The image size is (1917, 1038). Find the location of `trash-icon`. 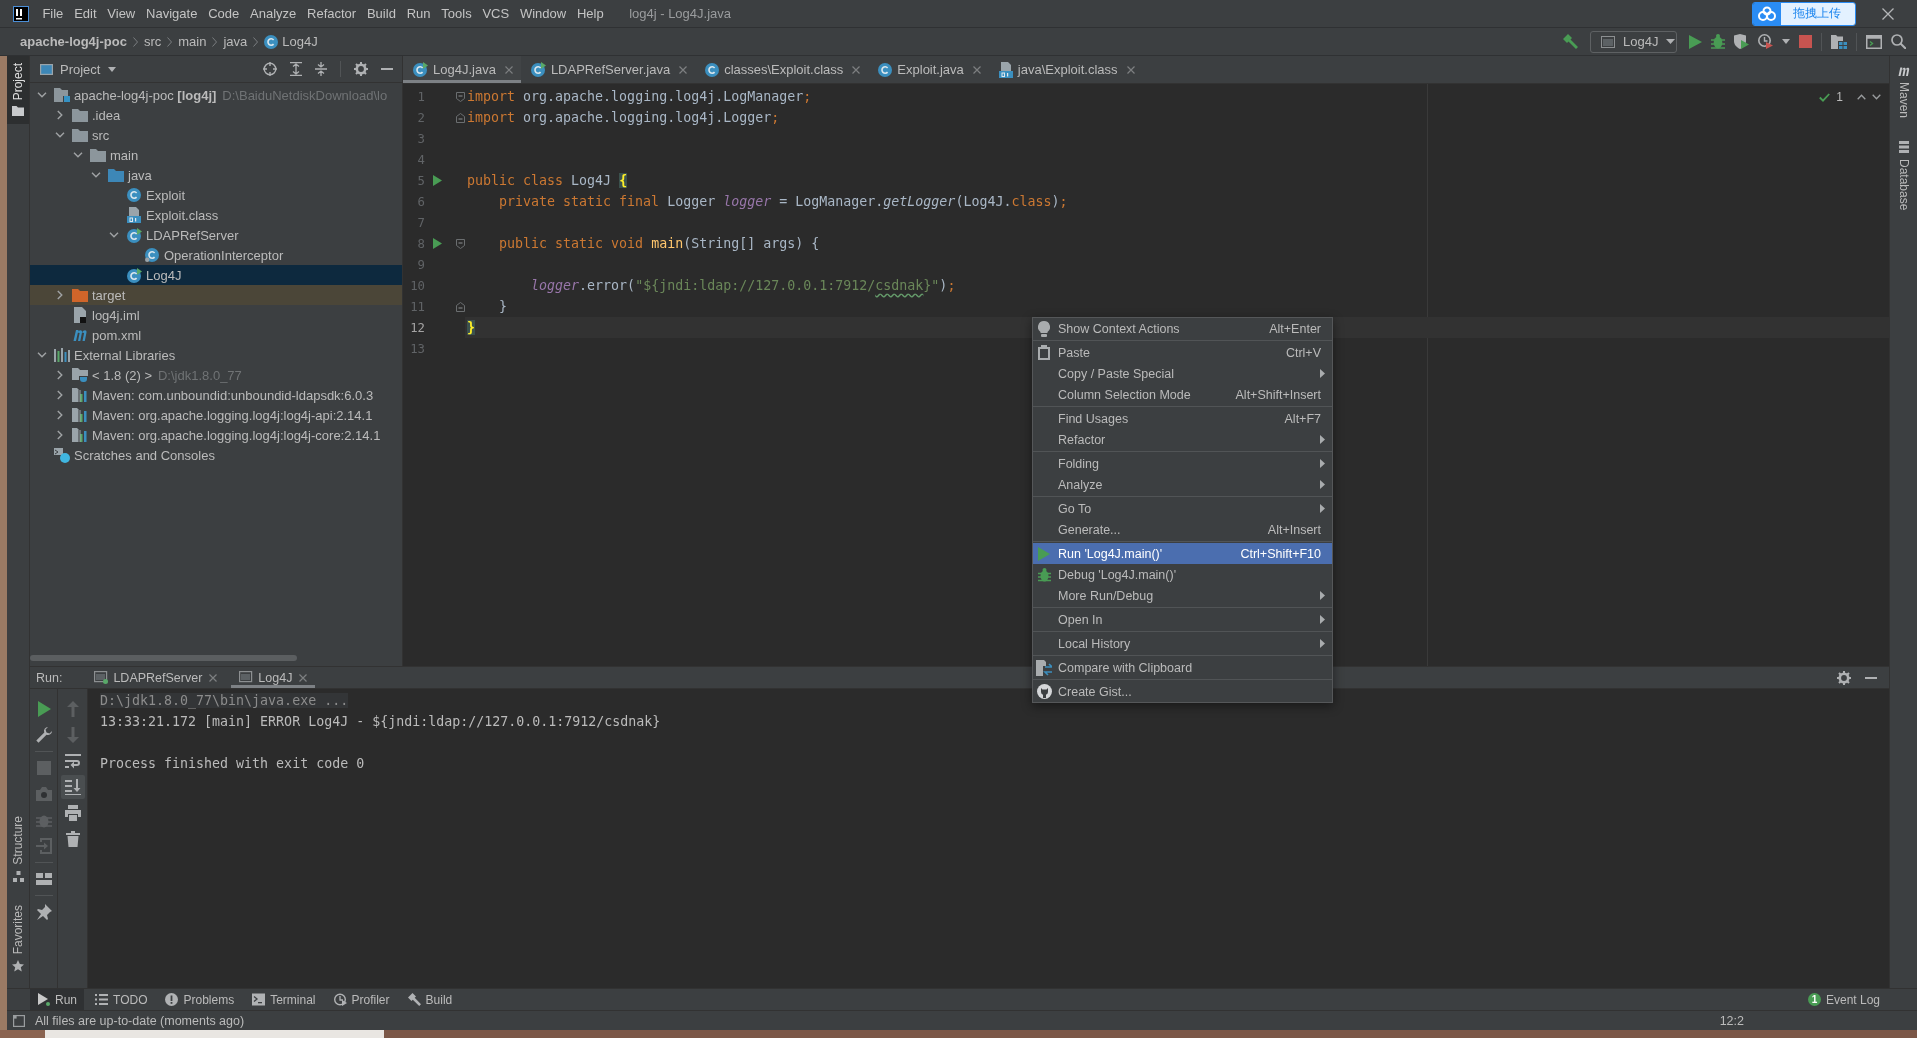

trash-icon is located at coordinates (72, 839).